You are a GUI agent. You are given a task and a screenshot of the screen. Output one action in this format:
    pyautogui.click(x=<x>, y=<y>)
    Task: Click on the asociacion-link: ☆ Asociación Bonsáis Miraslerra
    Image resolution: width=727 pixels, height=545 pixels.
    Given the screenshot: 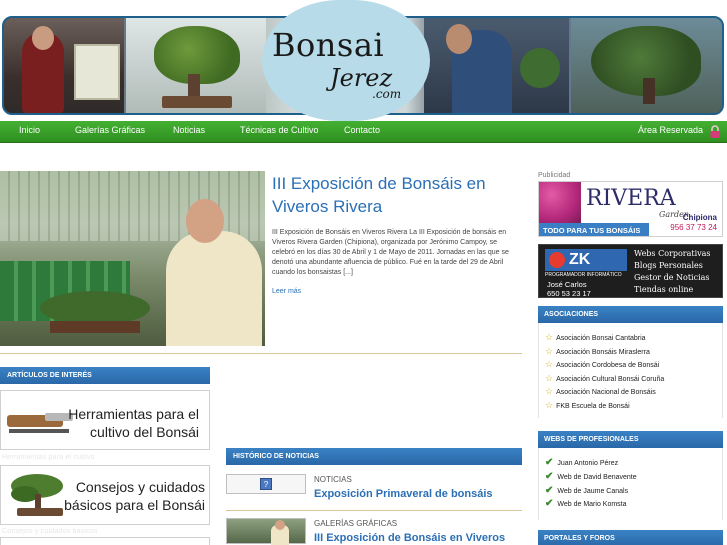 What is the action you would take?
    pyautogui.click(x=597, y=351)
    